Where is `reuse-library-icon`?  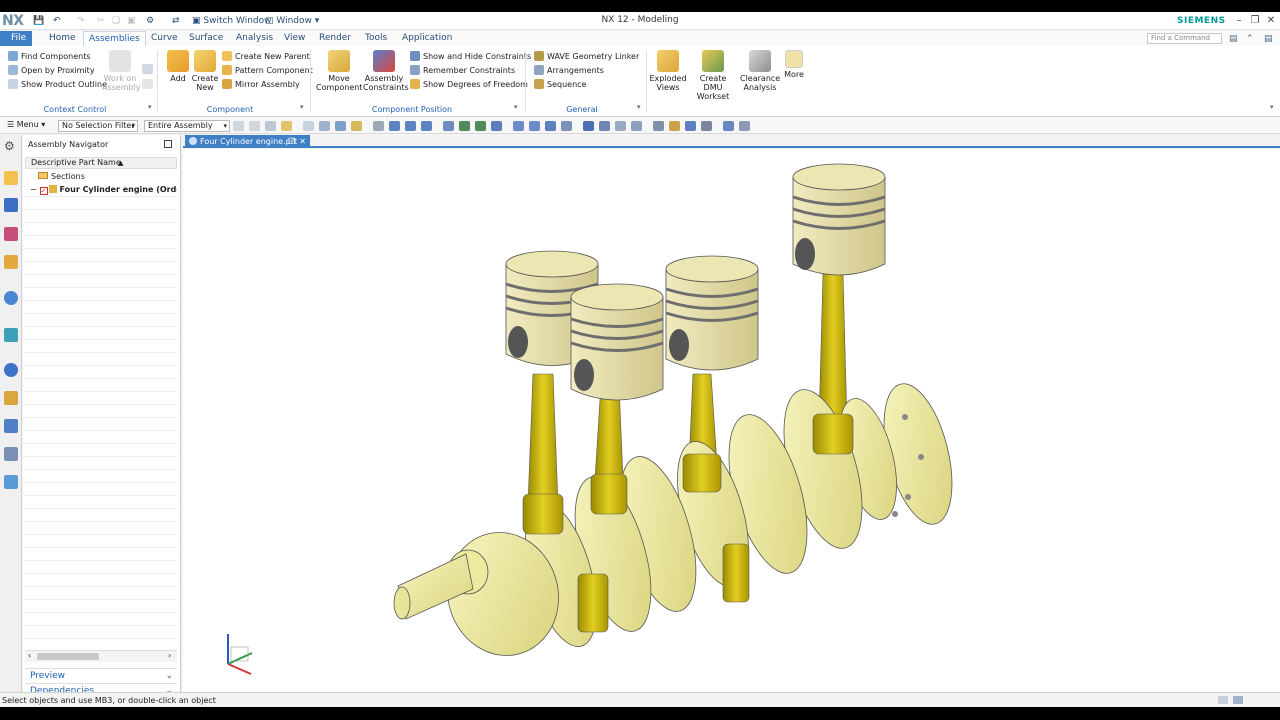 reuse-library-icon is located at coordinates (11, 262).